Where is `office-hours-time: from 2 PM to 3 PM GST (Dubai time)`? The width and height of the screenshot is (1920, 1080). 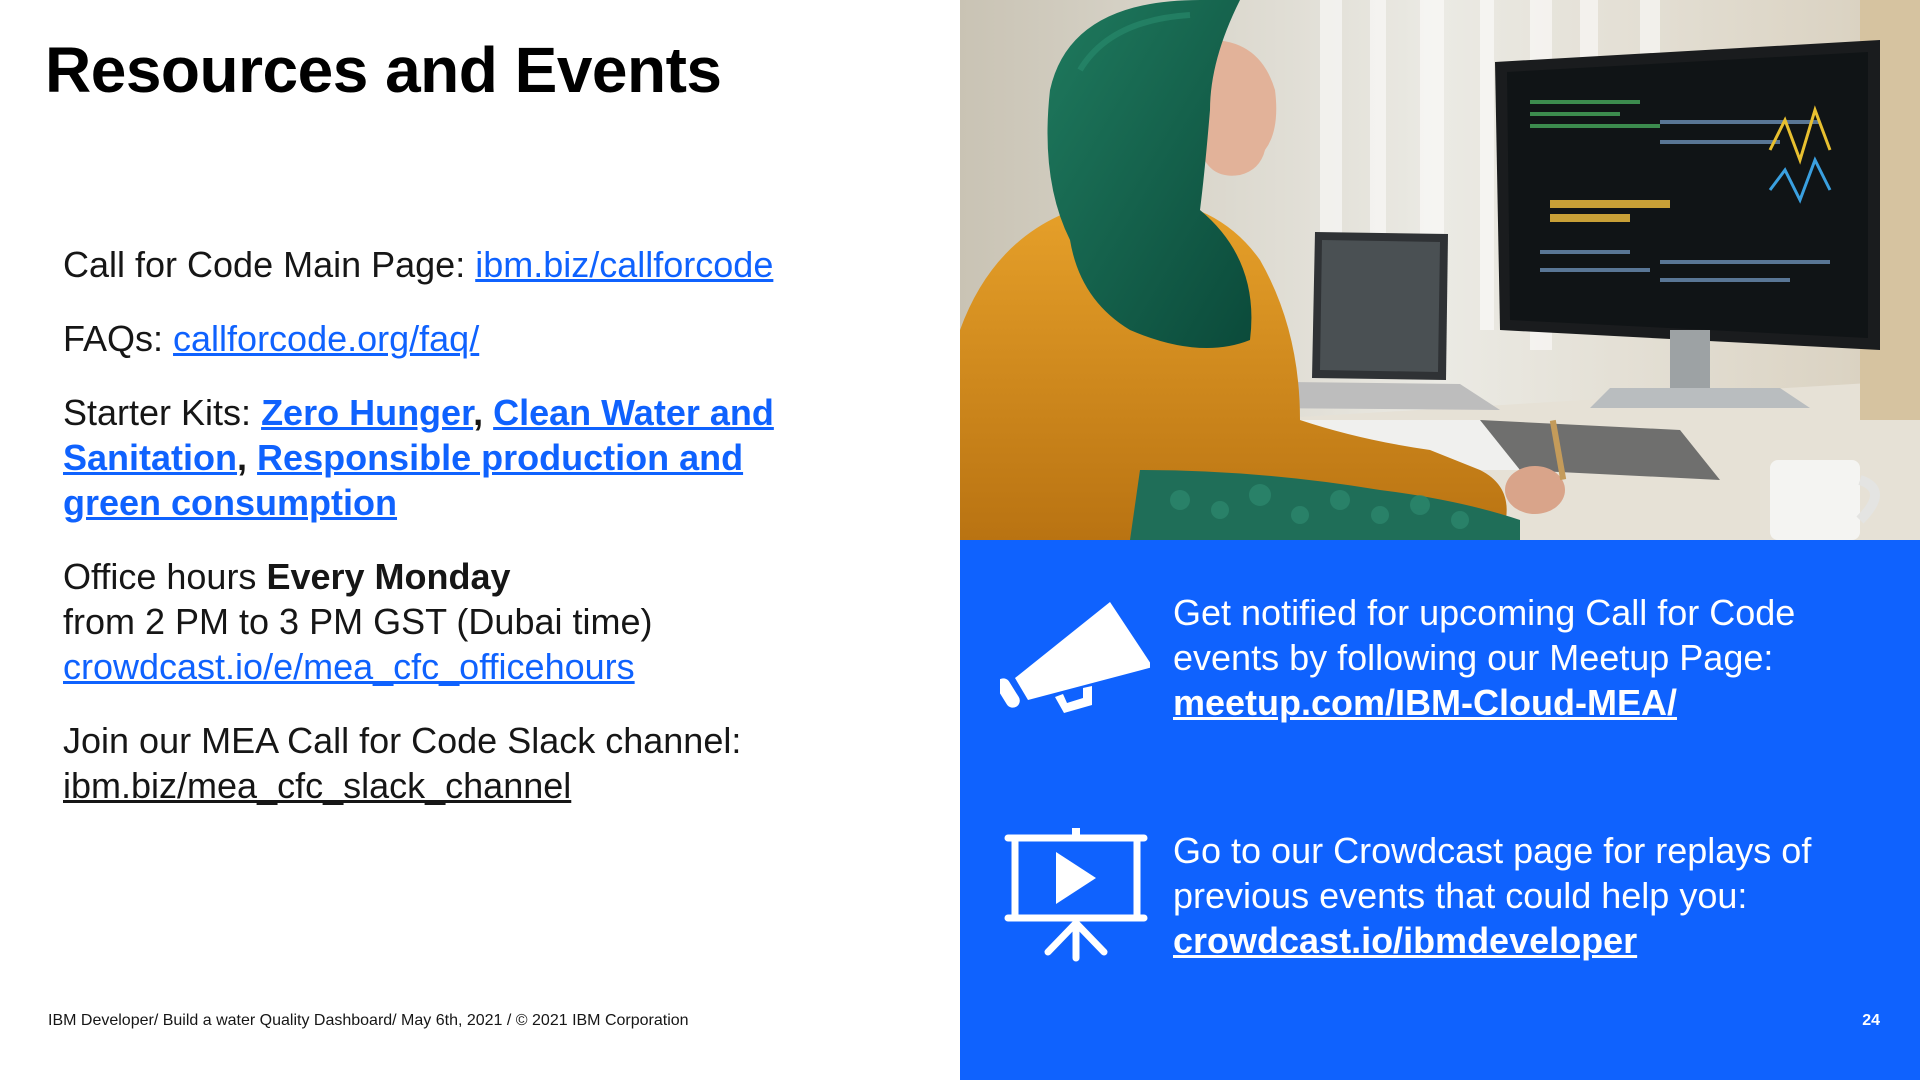 office-hours-time: from 2 PM to 3 PM GST (Dubai time) is located at coordinates (358, 621).